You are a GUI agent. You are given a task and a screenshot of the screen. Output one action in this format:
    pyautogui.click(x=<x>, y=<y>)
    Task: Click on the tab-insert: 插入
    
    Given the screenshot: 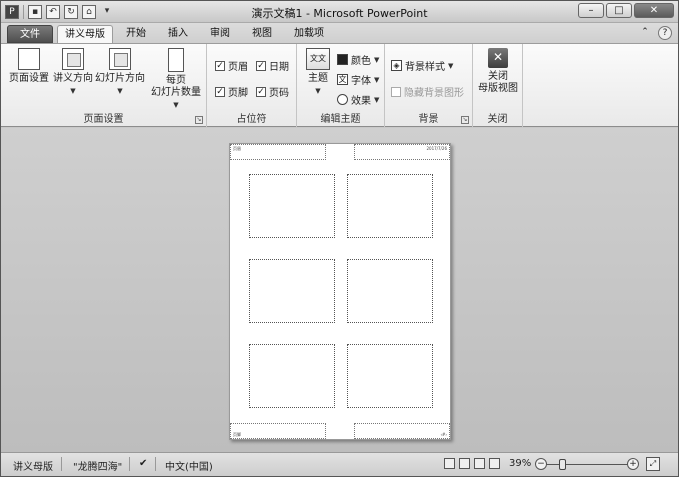 What is the action you would take?
    pyautogui.click(x=178, y=34)
    